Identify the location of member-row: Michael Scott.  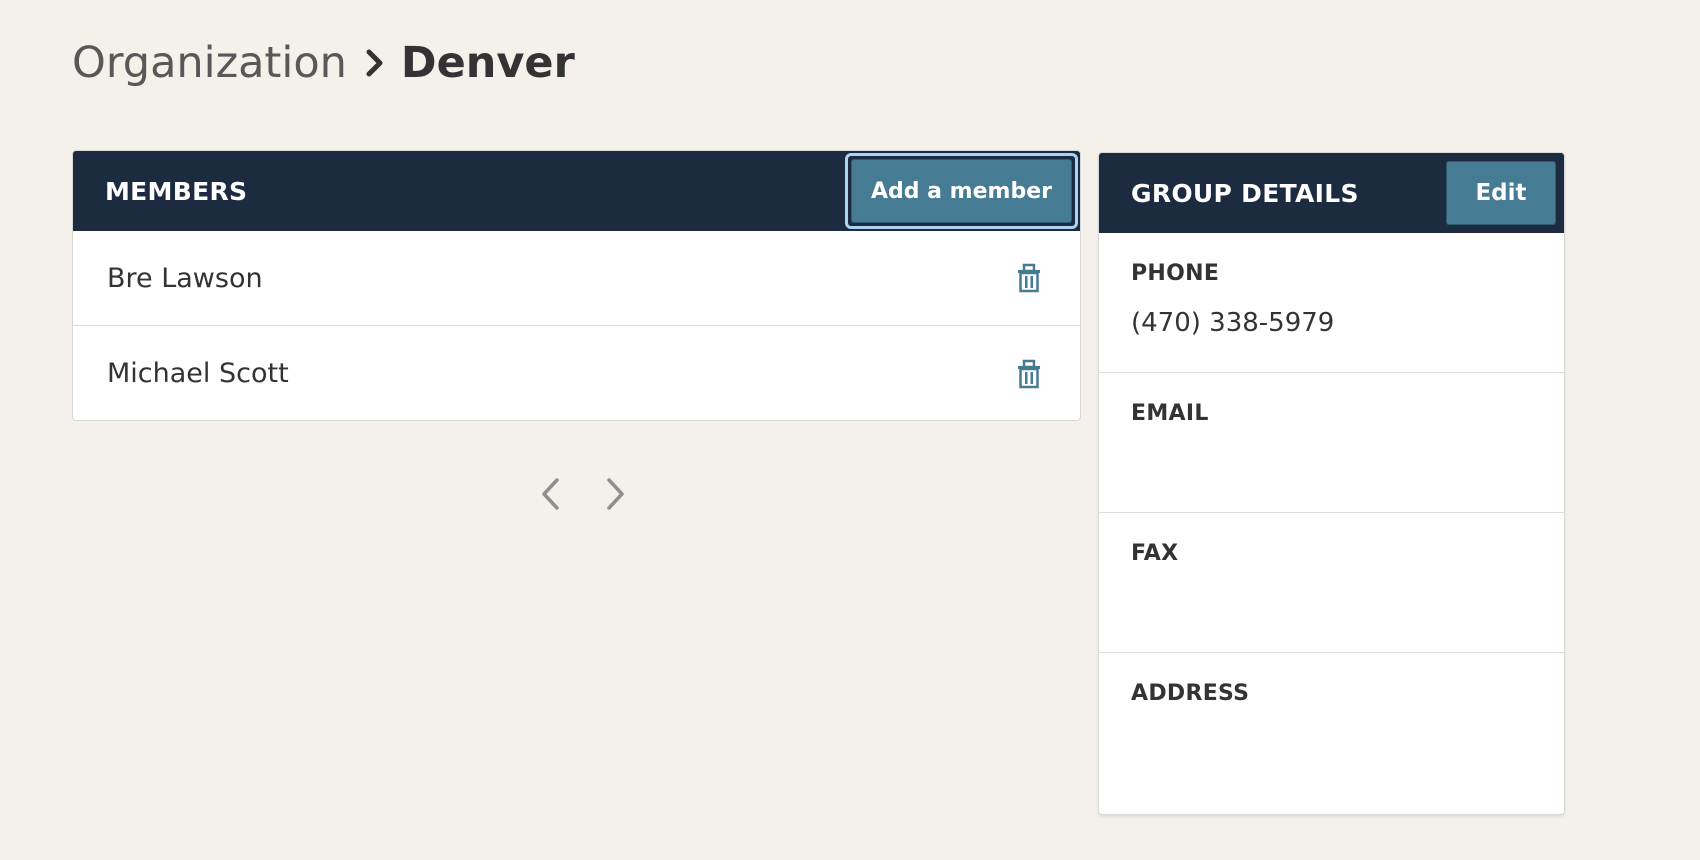
(576, 373).